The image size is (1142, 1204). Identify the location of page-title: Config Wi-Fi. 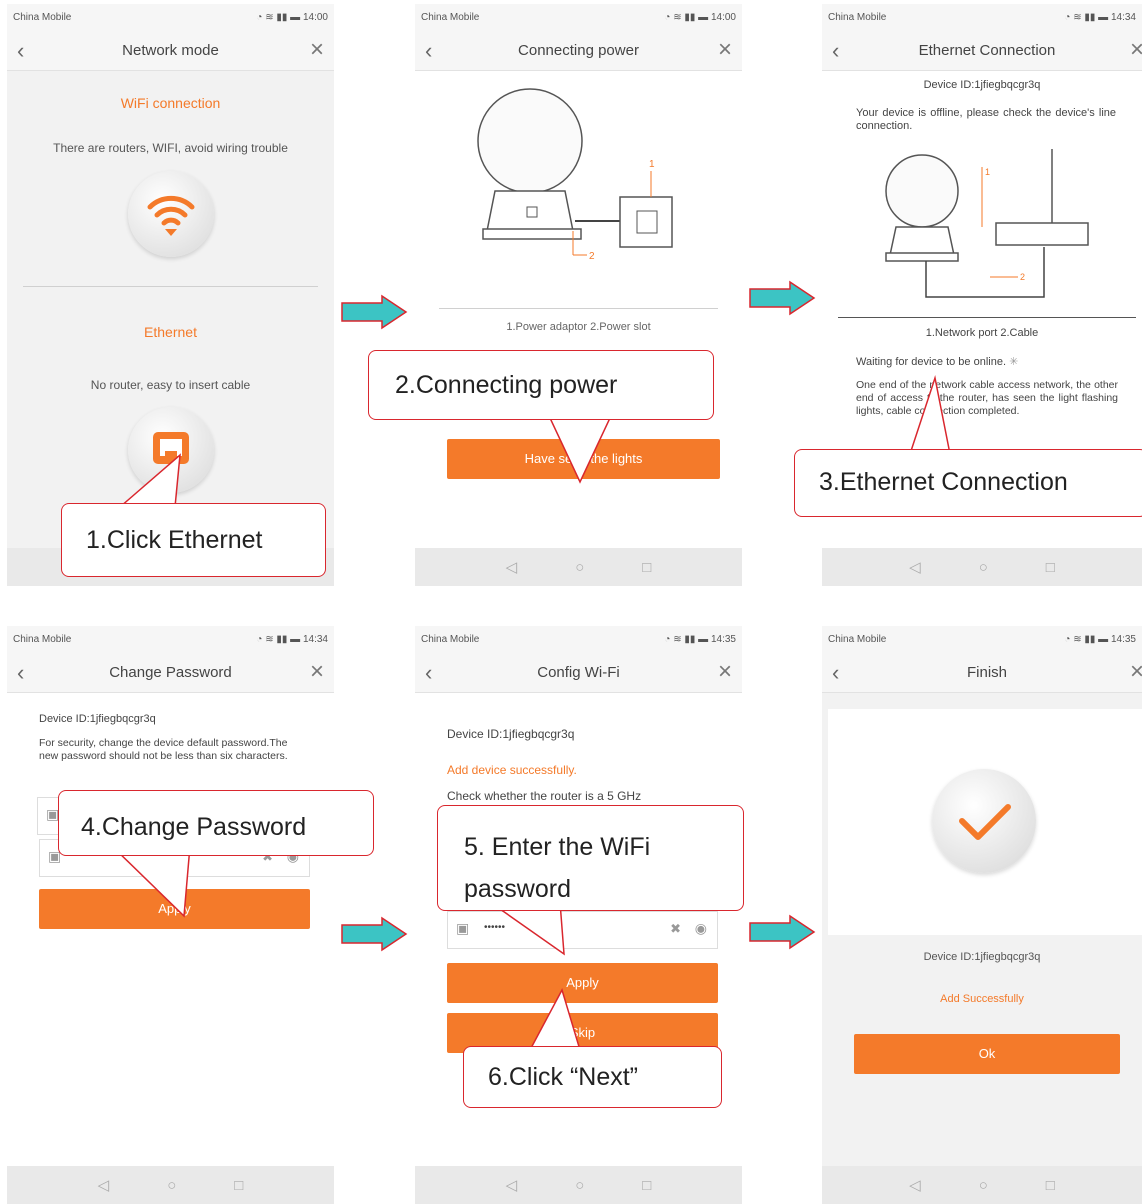
(578, 672).